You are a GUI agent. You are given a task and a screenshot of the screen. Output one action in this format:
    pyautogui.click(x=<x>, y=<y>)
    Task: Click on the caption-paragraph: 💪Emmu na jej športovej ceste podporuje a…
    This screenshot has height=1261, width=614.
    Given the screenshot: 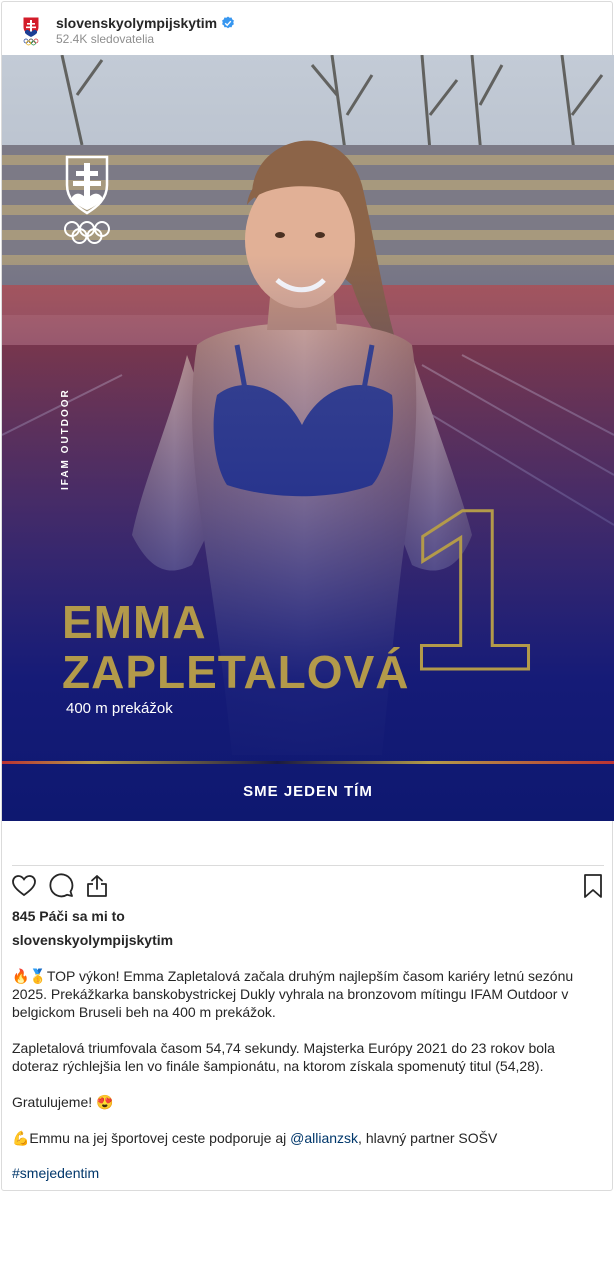 What is the action you would take?
    pyautogui.click(x=307, y=1138)
    